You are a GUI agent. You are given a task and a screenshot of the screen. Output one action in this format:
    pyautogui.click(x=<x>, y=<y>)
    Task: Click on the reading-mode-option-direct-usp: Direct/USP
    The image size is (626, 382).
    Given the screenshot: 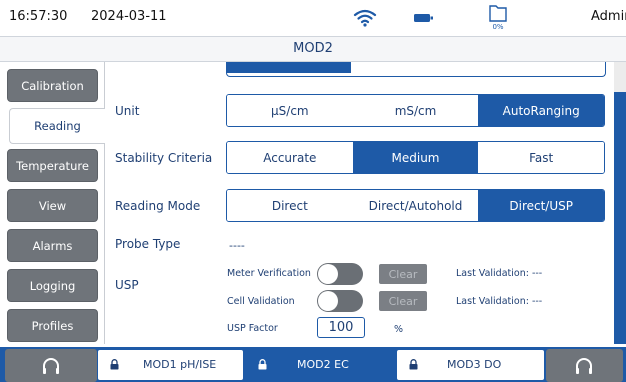 What is the action you would take?
    pyautogui.click(x=541, y=205)
    